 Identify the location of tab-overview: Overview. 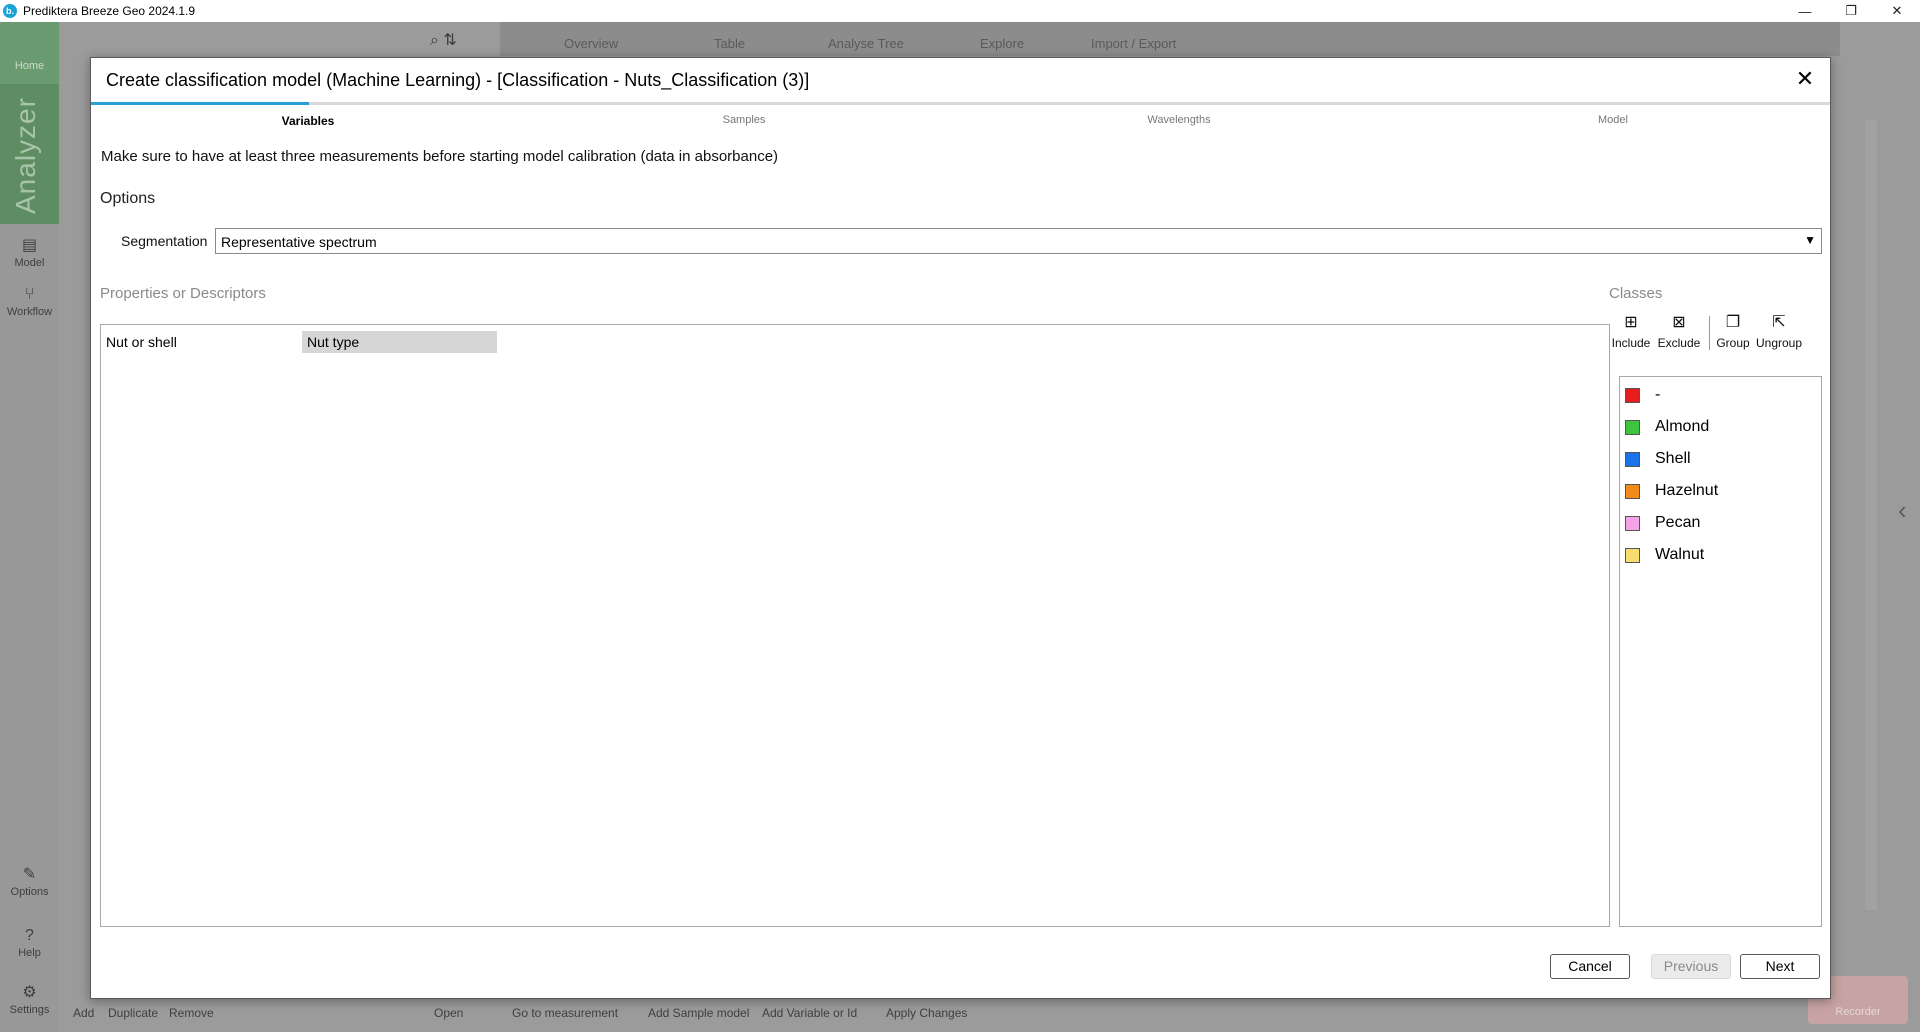
(591, 43).